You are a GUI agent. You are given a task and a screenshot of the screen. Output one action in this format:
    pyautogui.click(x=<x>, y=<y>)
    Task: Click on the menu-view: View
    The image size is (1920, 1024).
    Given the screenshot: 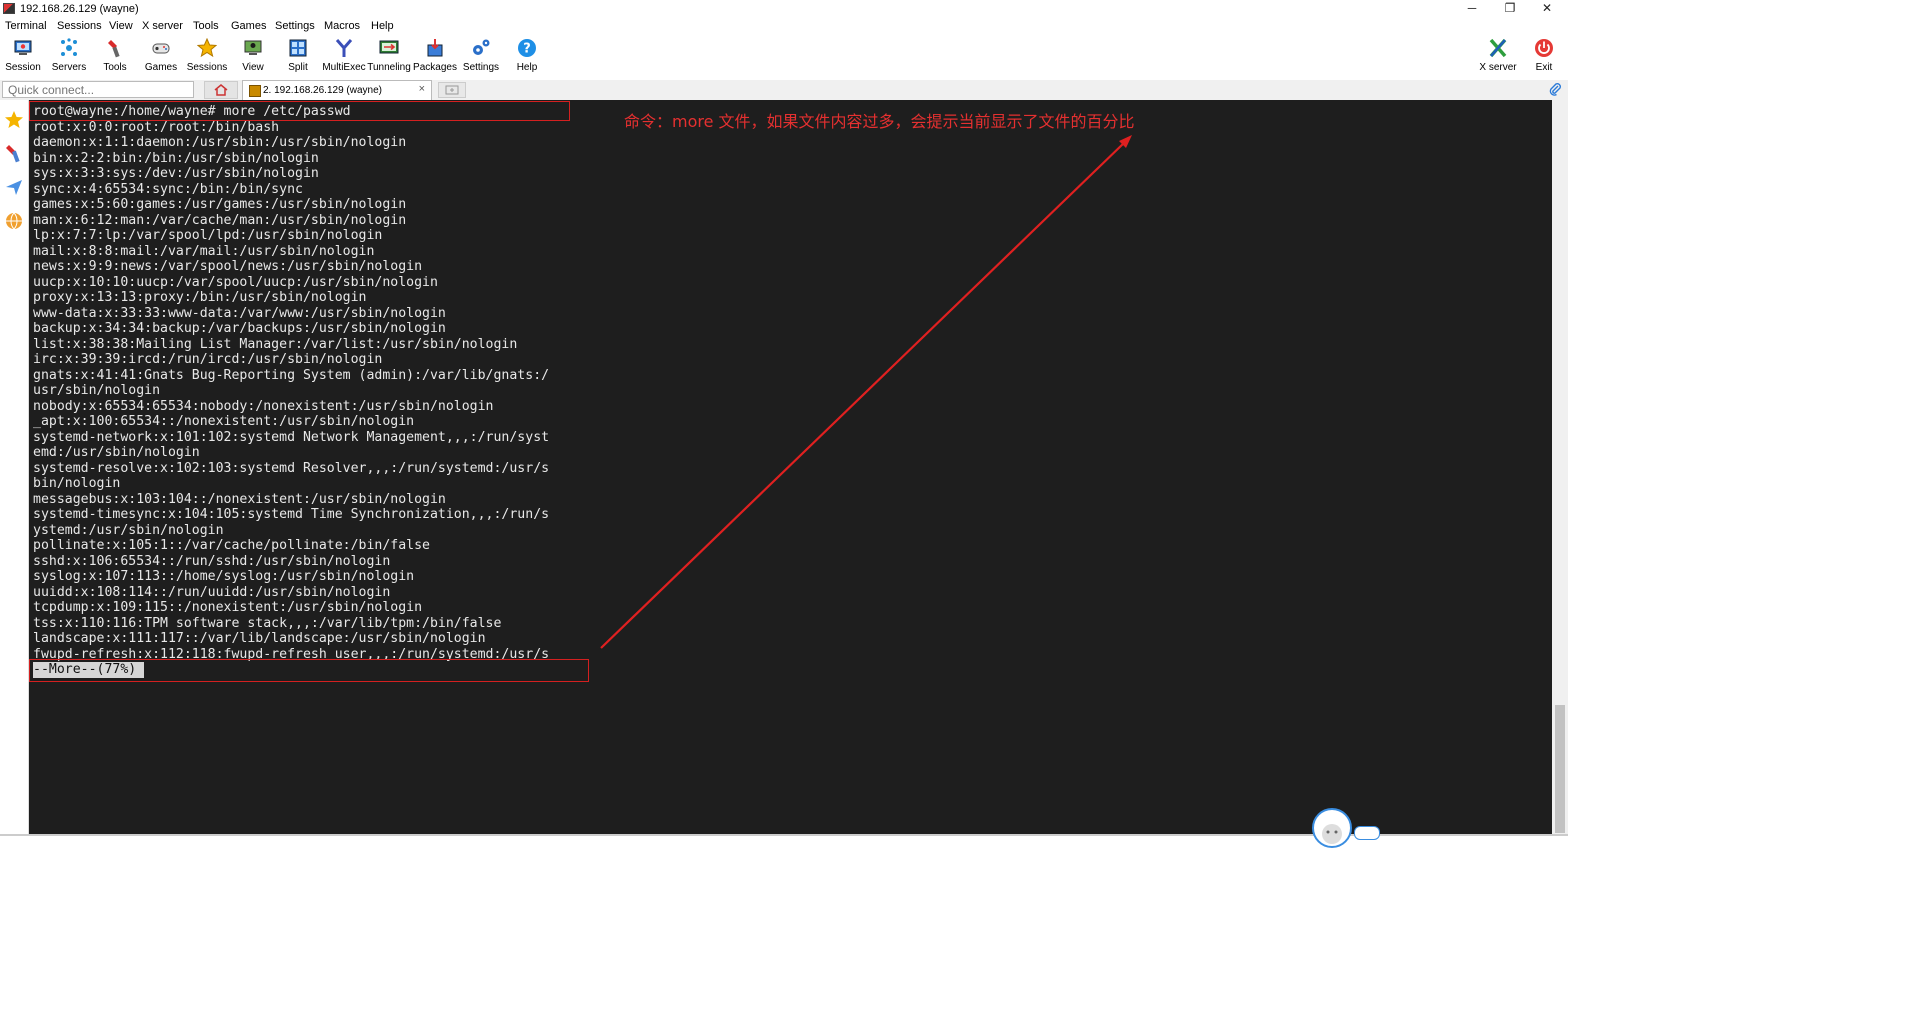 What is the action you would take?
    pyautogui.click(x=121, y=26)
    